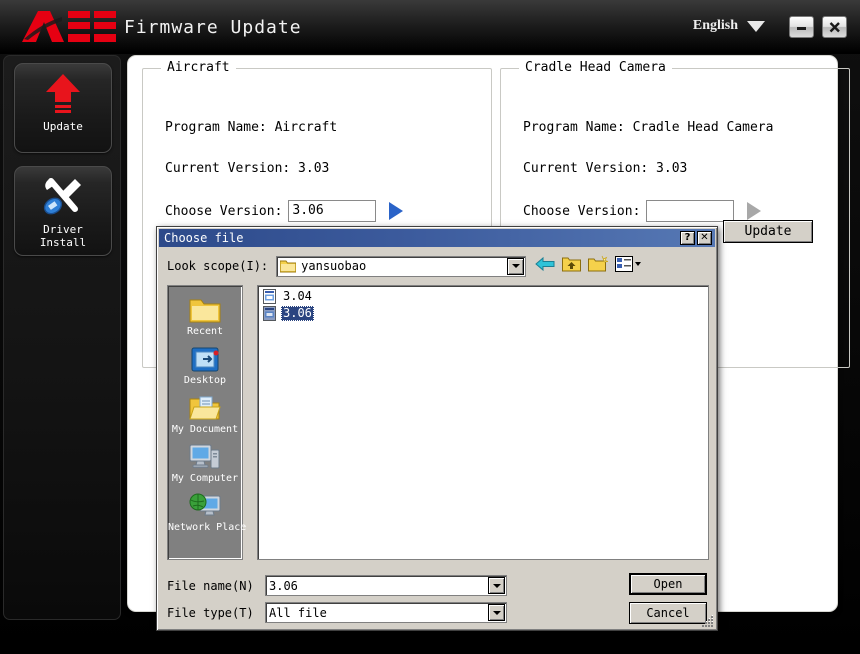  I want to click on cradle-choose-version-row: Choose Version:, so click(642, 211).